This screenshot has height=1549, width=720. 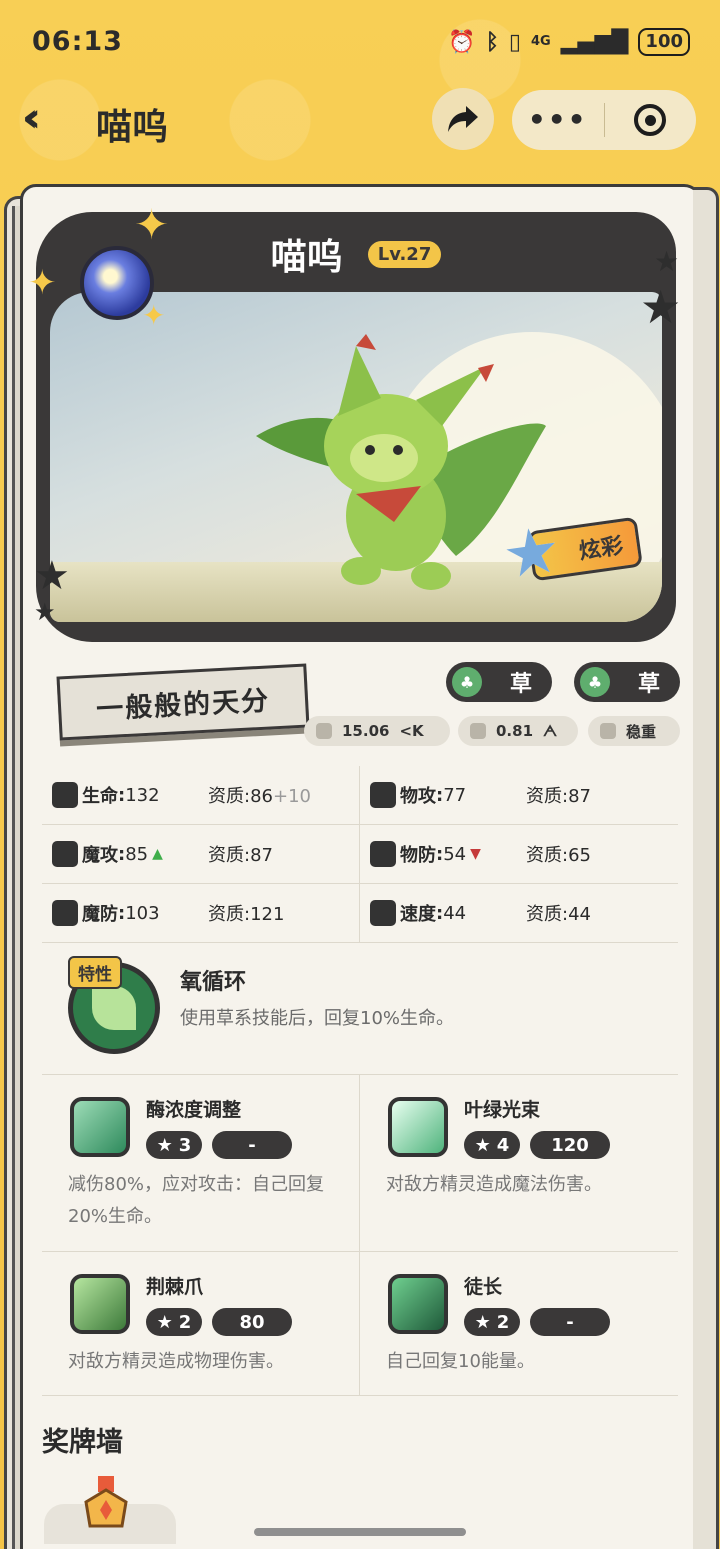 I want to click on stat-name: 物防, so click(x=418, y=855).